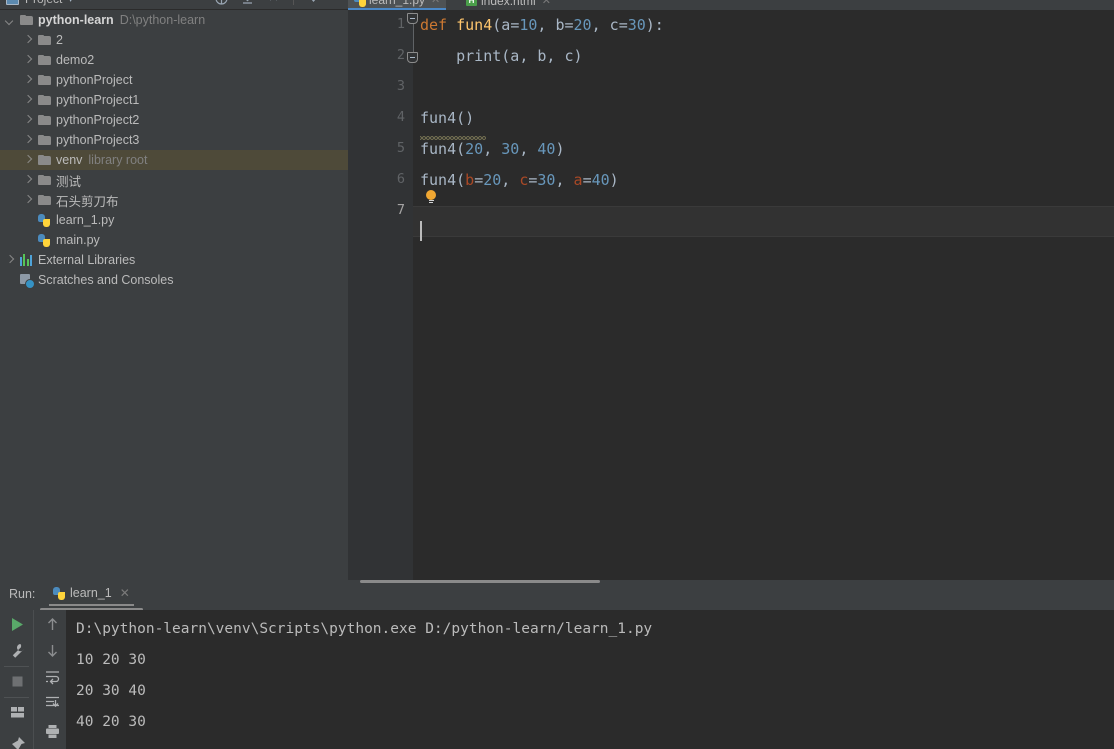 Image resolution: width=1114 pixels, height=749 pixels. Describe the element at coordinates (560, 25) in the screenshot. I see `code-token: b` at that location.